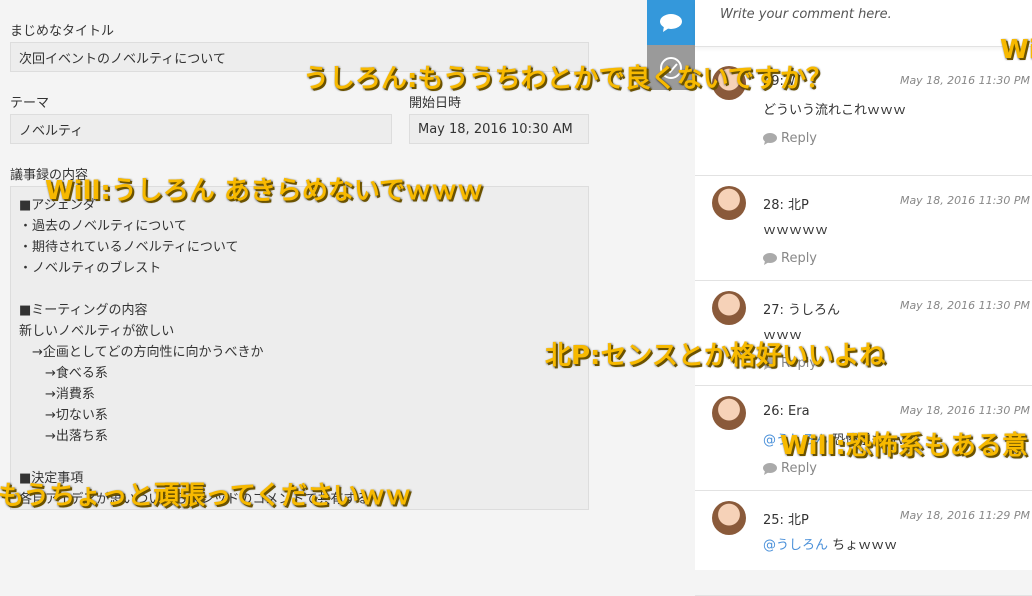  I want to click on comments-tab, so click(671, 22).